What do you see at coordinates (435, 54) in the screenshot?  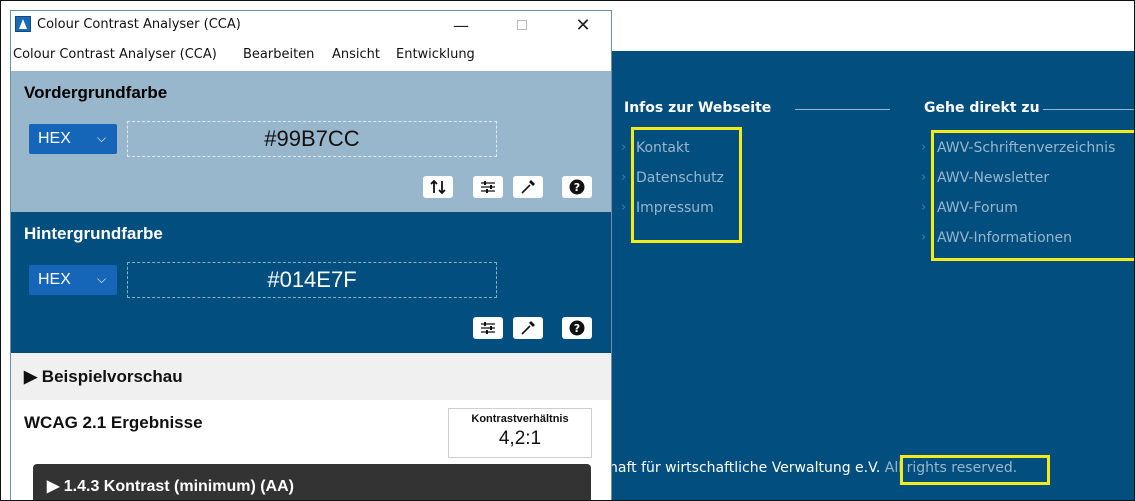 I see `menu-entwicklung: Entwicklung` at bounding box center [435, 54].